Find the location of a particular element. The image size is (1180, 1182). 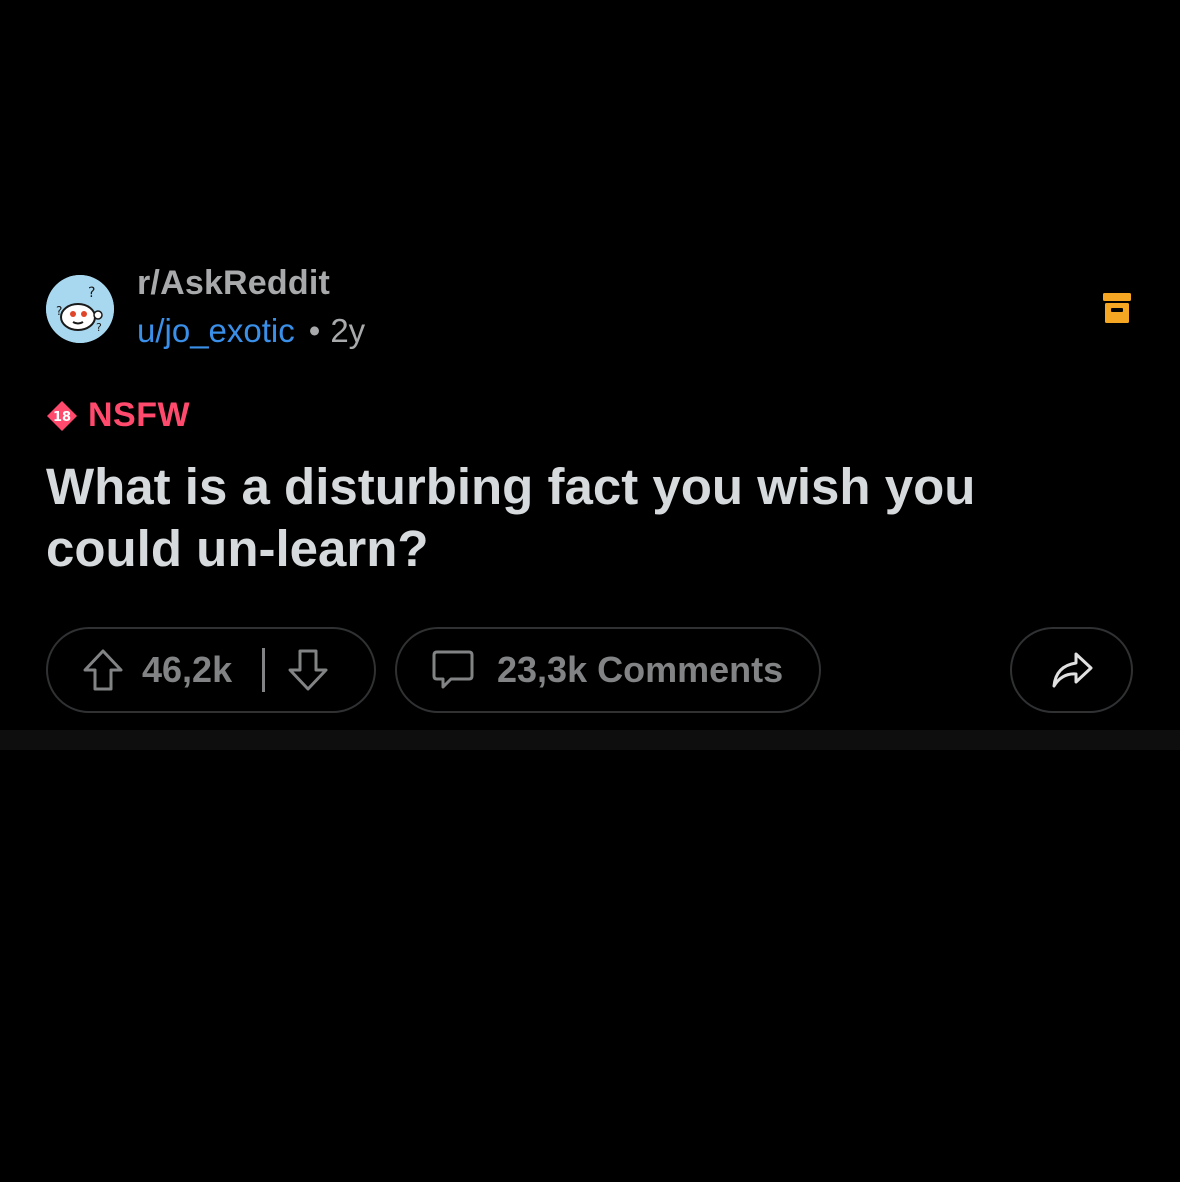

share-arrow-icon is located at coordinates (1072, 670).